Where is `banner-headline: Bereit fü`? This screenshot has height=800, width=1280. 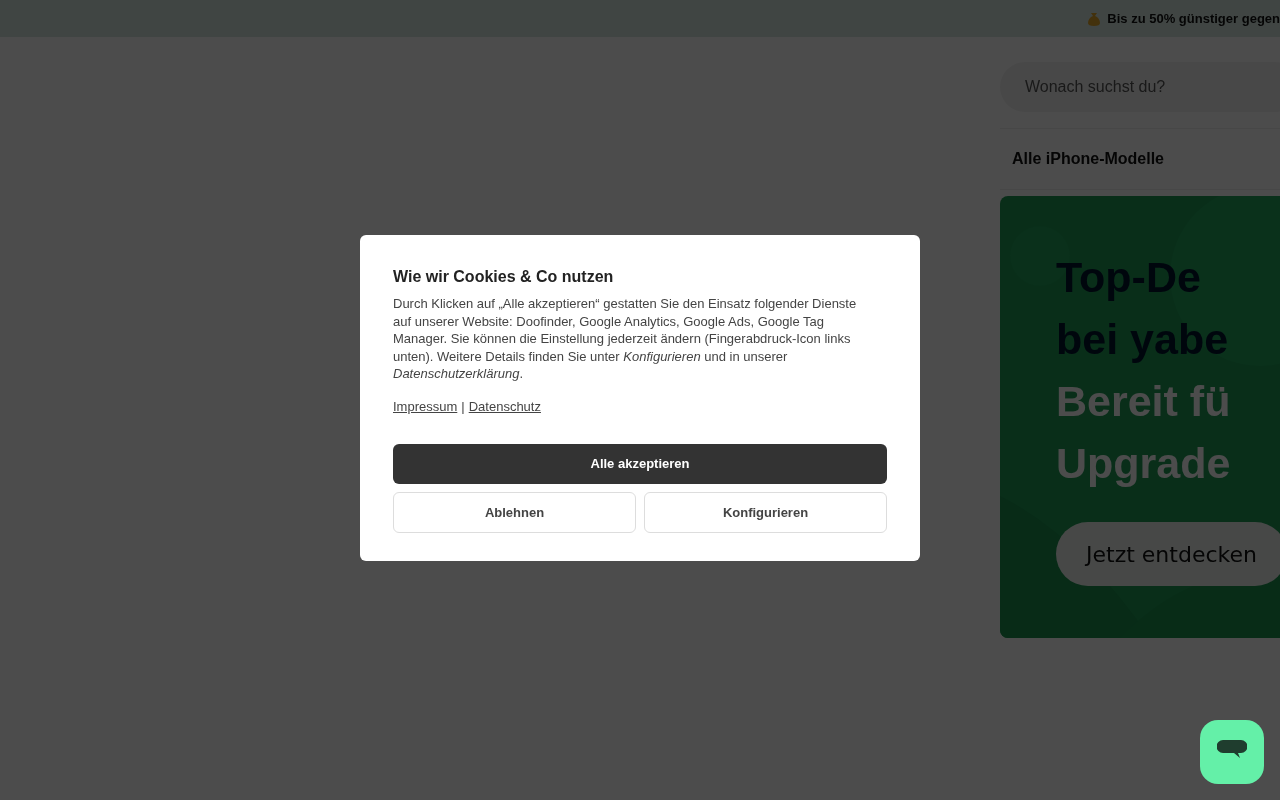 banner-headline: Bereit fü is located at coordinates (1143, 401).